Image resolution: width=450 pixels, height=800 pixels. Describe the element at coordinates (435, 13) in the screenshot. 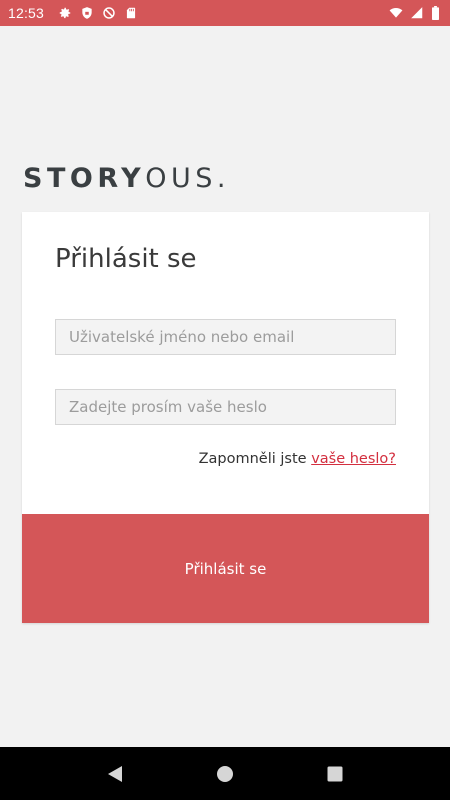

I see `battery-icon` at that location.